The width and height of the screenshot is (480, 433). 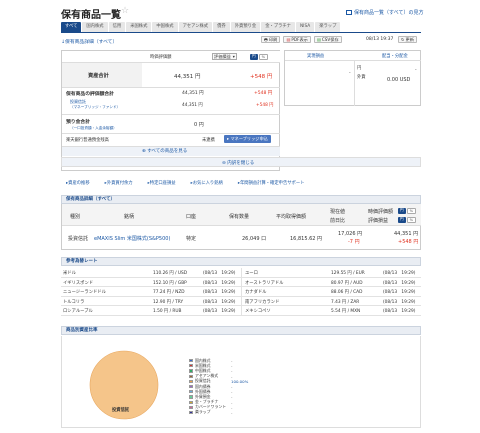 What do you see at coordinates (125, 11) in the screenshot?
I see `favorite-star-icon: ☆` at bounding box center [125, 11].